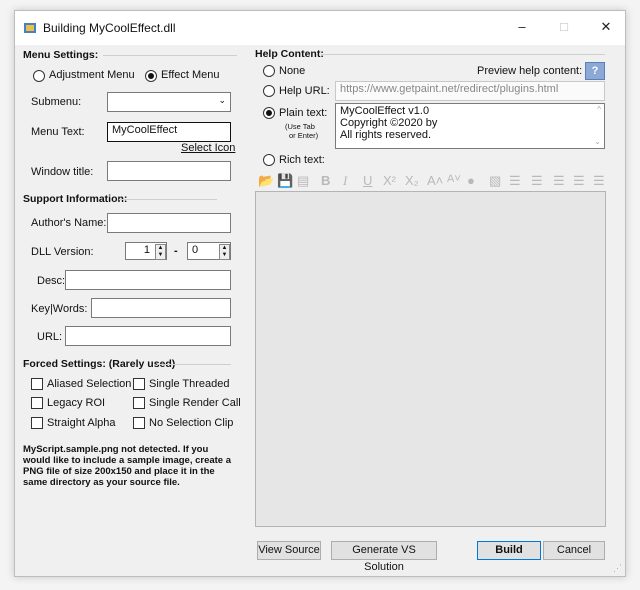 The width and height of the screenshot is (640, 590). I want to click on dll-version-label: DLL Version:, so click(62, 252).